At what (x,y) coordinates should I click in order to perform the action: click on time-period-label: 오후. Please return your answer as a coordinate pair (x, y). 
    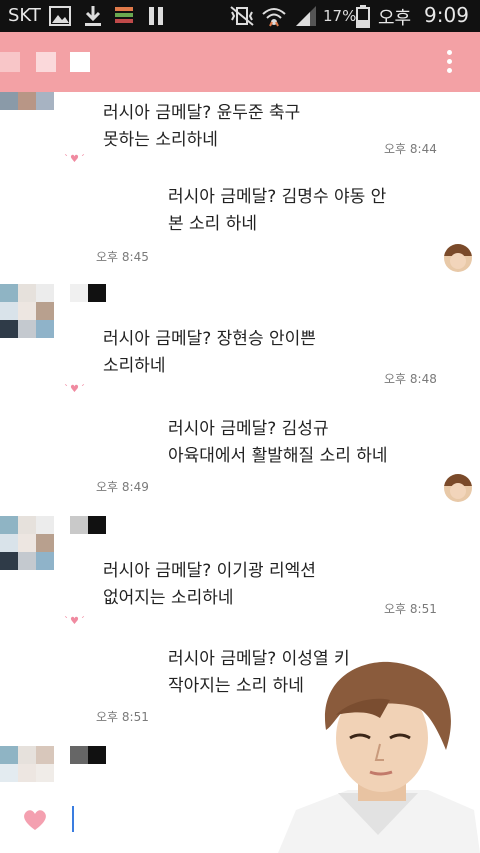
    Looking at the image, I should click on (395, 18).